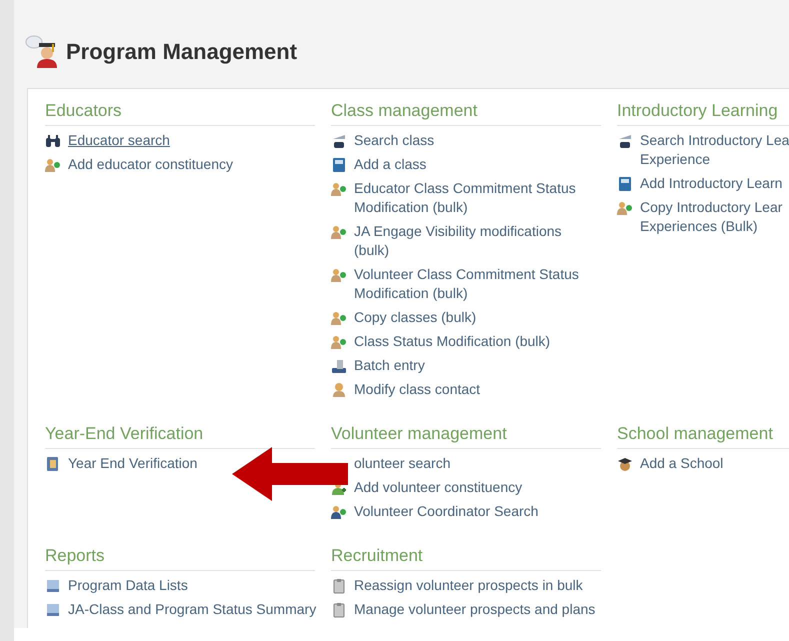 Image resolution: width=789 pixels, height=641 pixels. Describe the element at coordinates (390, 164) in the screenshot. I see `menu-link: Add a class` at that location.